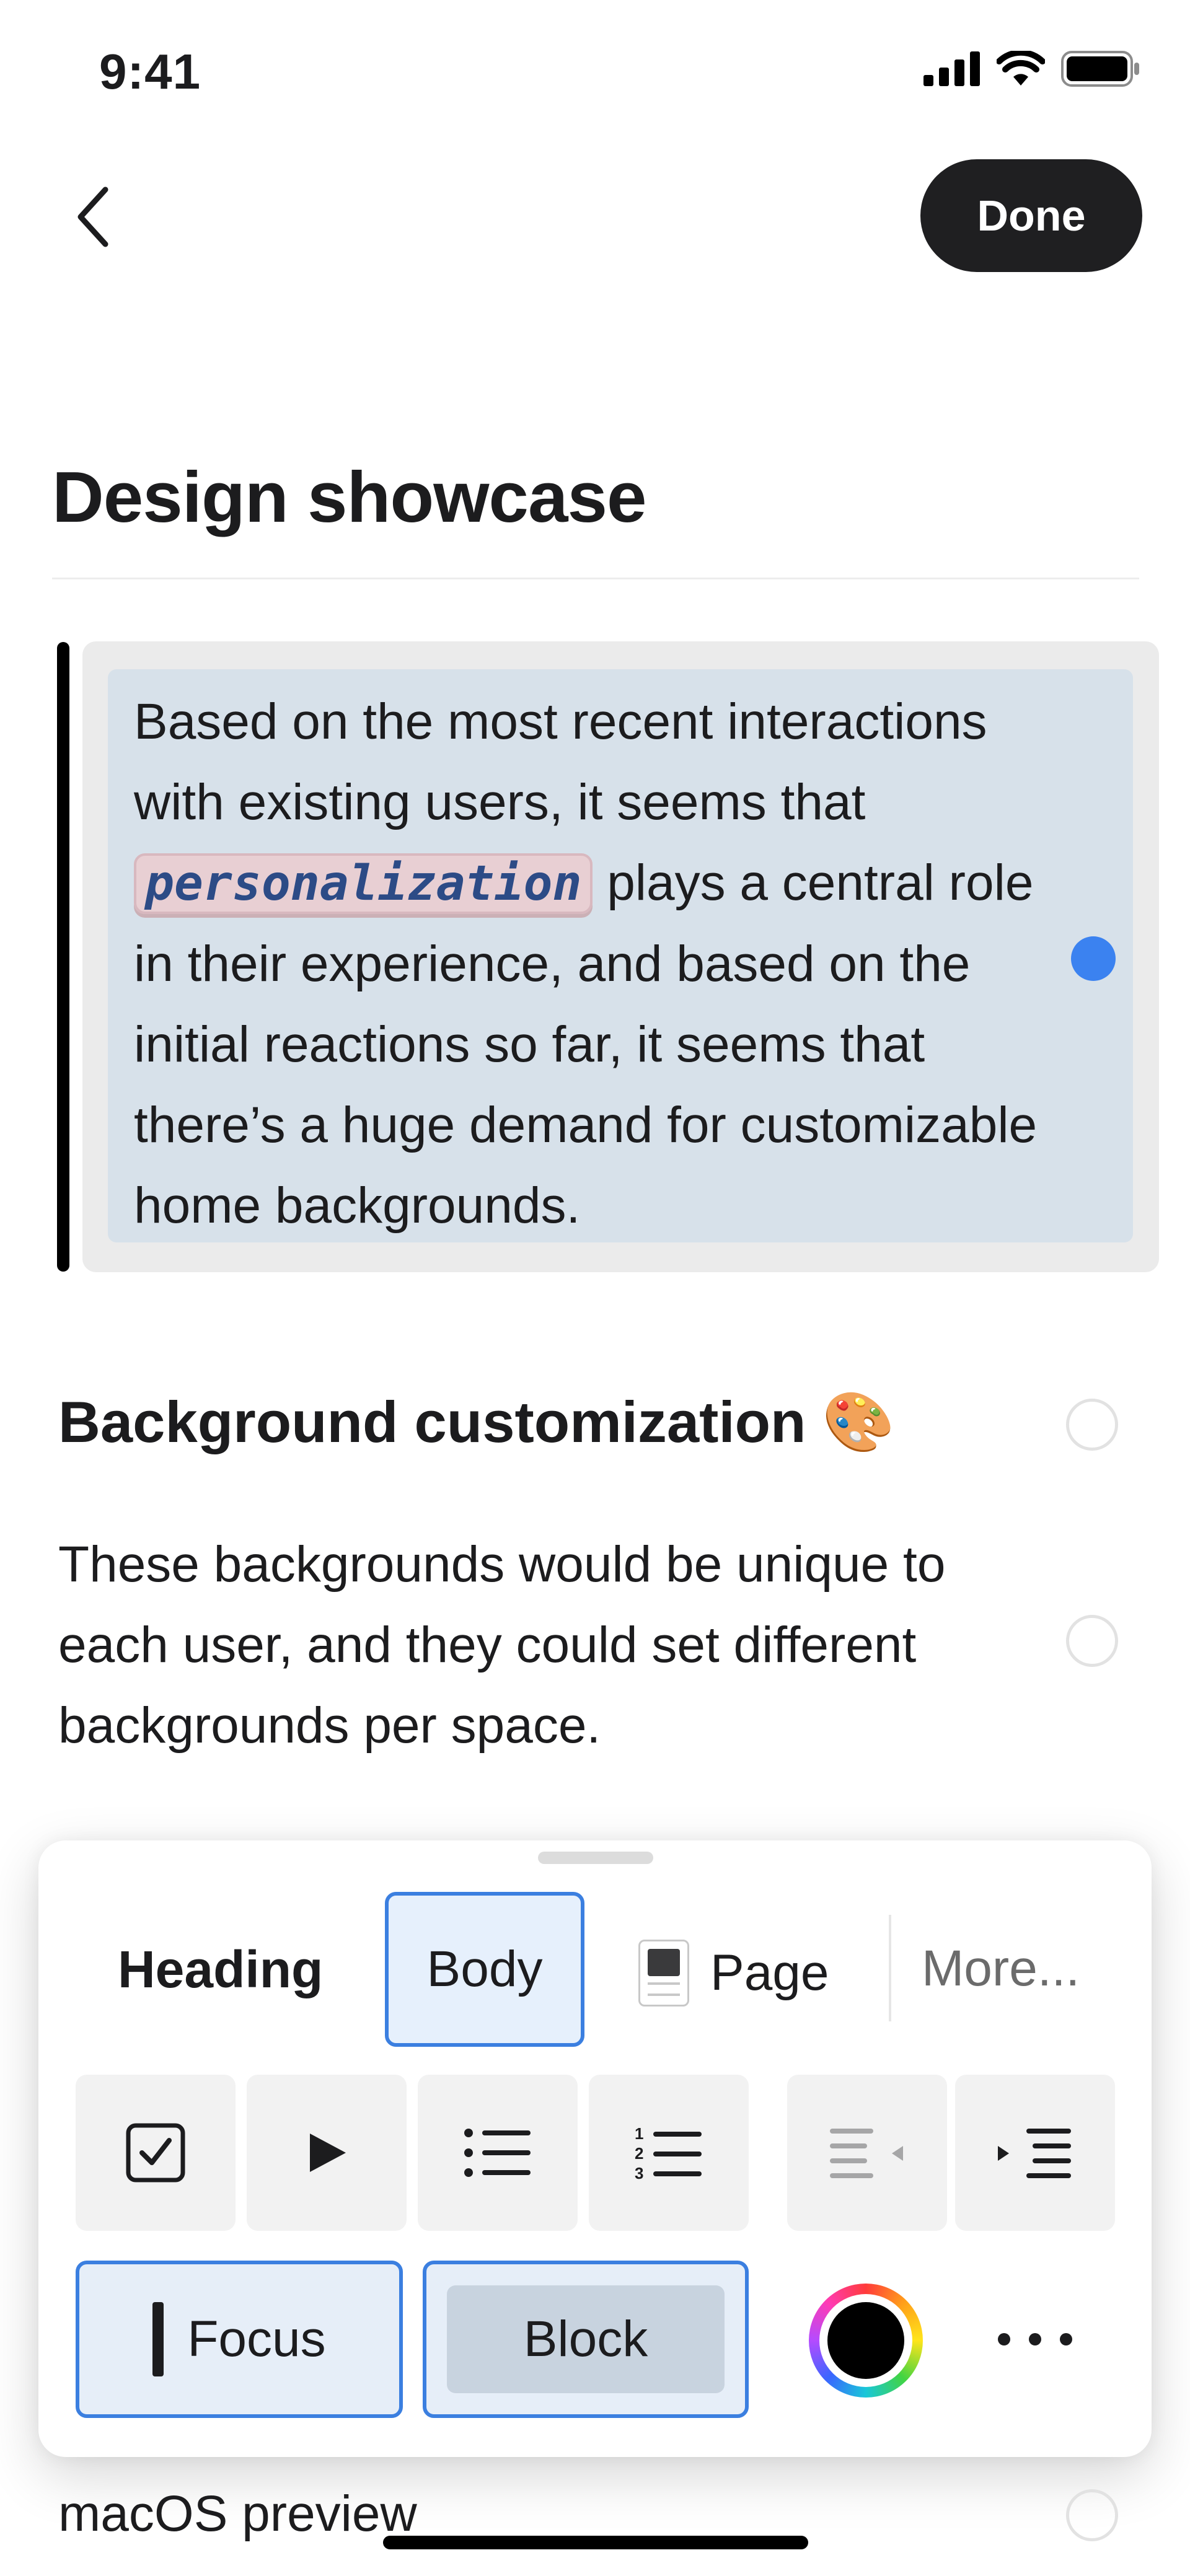 The width and height of the screenshot is (1190, 2576). I want to click on heading-check-circle, so click(1092, 1425).